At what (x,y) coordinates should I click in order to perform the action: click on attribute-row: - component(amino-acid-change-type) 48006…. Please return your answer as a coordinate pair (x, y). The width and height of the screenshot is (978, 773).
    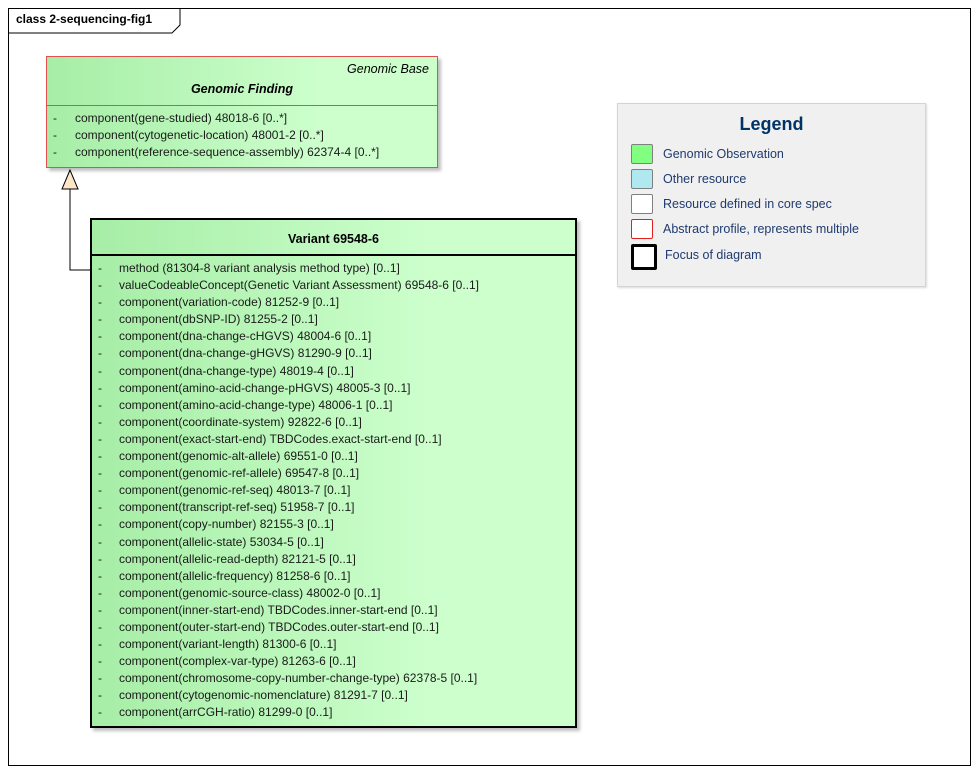
    Looking at the image, I should click on (333, 406).